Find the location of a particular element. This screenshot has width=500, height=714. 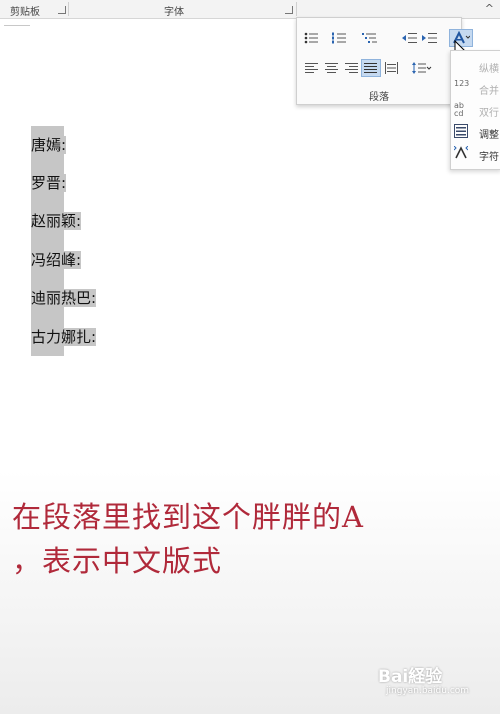

baidu-jingyan-watermark: Bai経验 is located at coordinates (410, 677).